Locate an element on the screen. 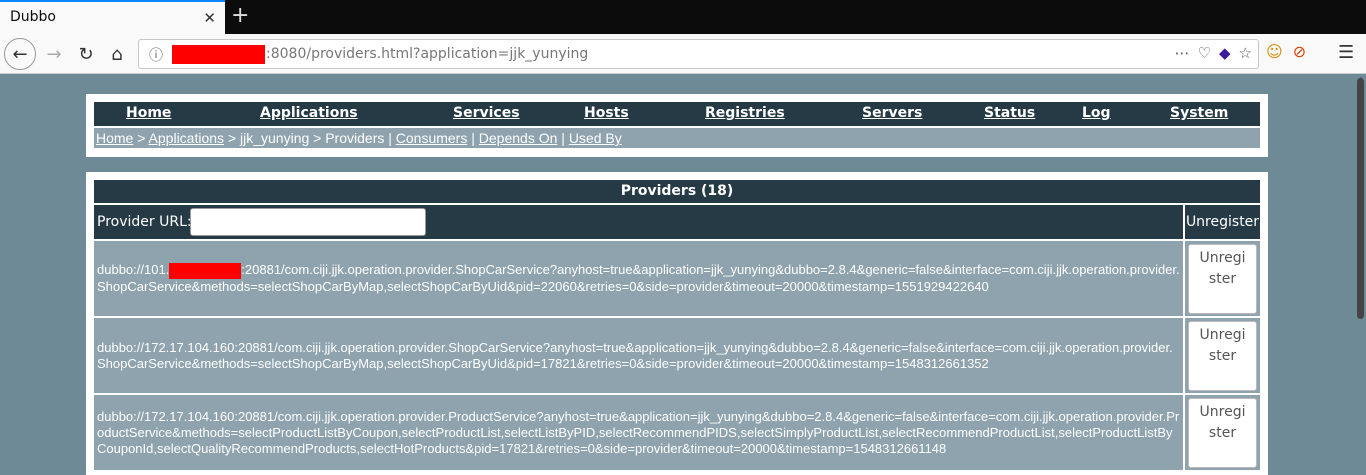  table-title: Providers (18) is located at coordinates (677, 191).